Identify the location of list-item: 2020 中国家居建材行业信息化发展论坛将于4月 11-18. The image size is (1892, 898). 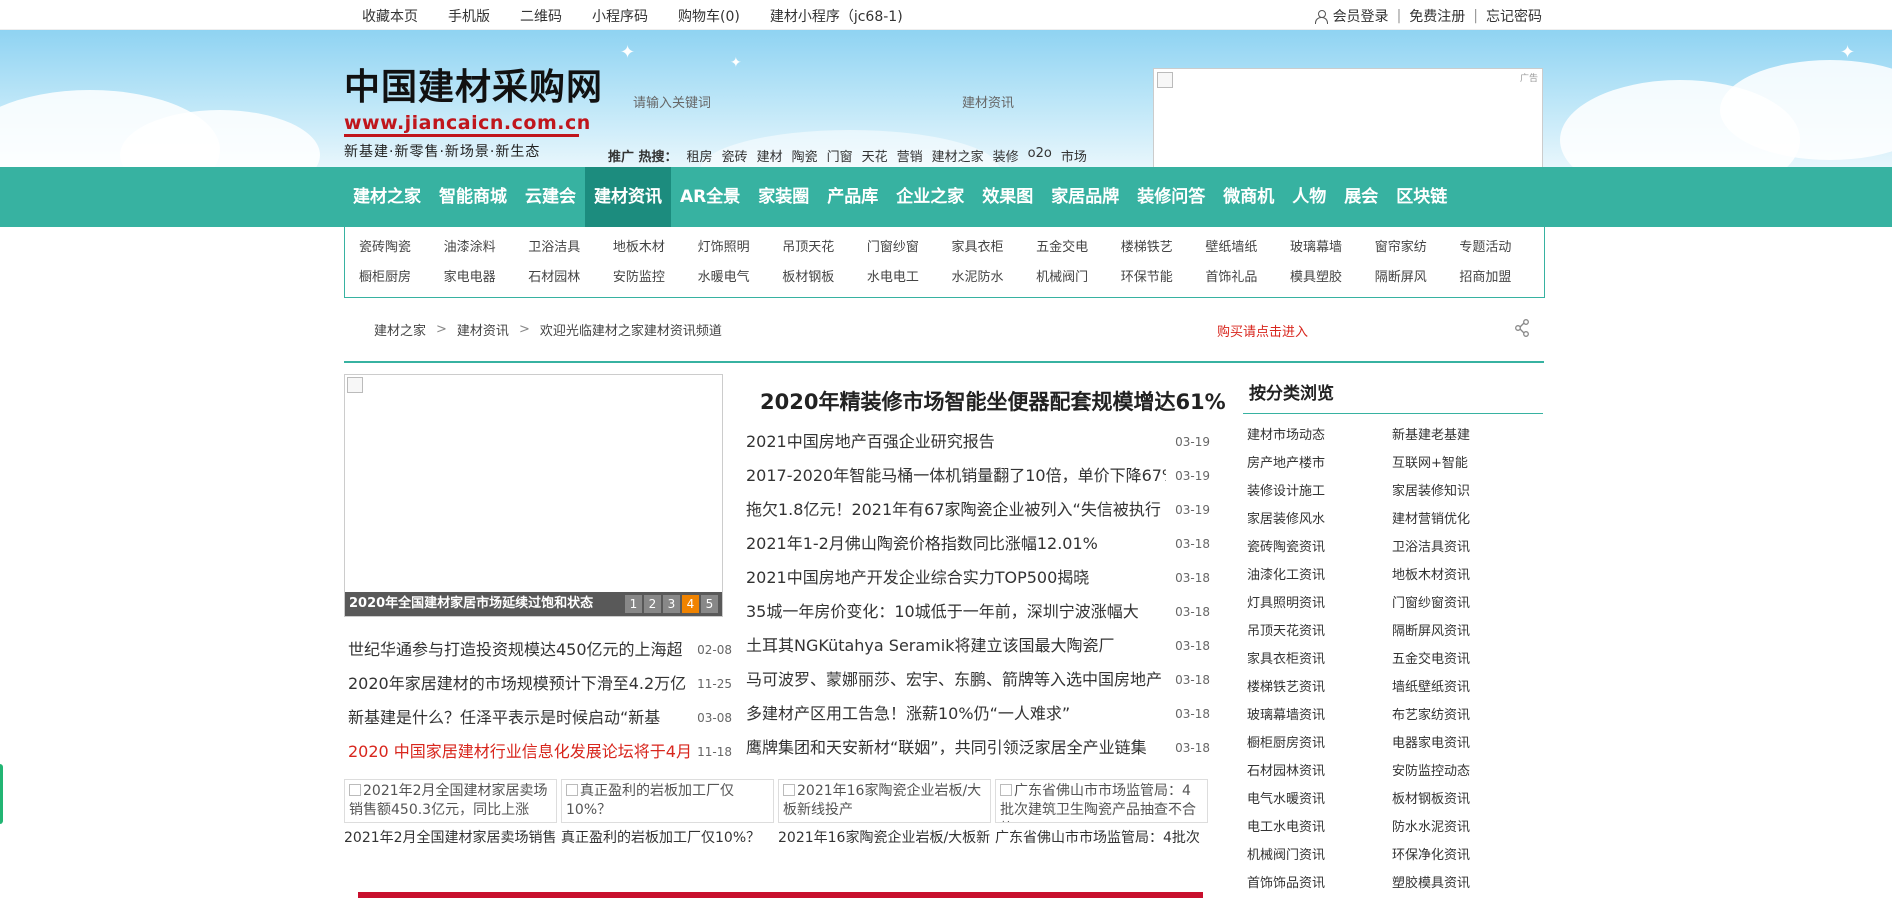
(538, 752).